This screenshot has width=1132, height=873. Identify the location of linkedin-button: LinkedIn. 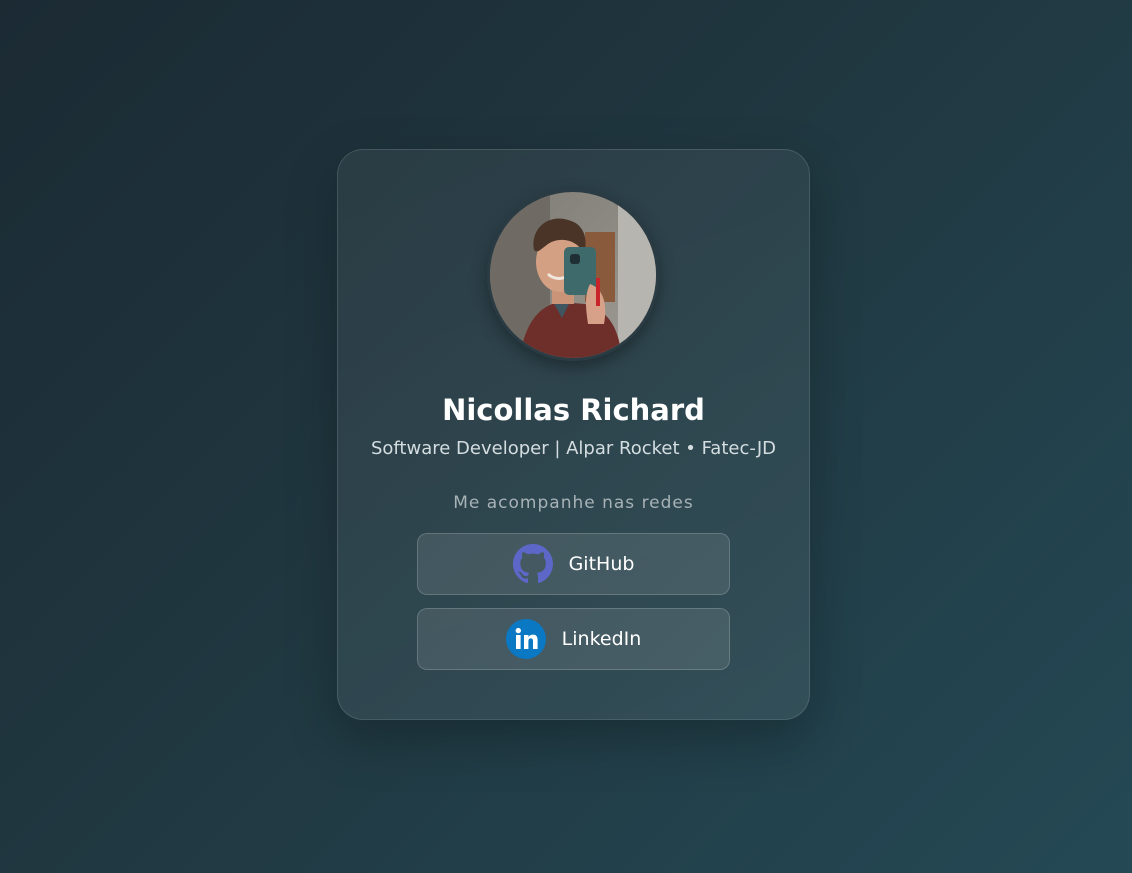
(573, 639).